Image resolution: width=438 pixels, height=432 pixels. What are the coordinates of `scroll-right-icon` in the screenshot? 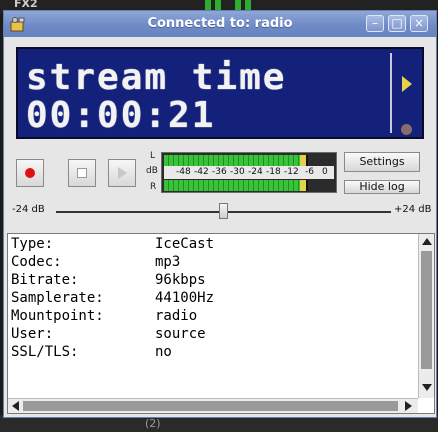 It's located at (408, 406).